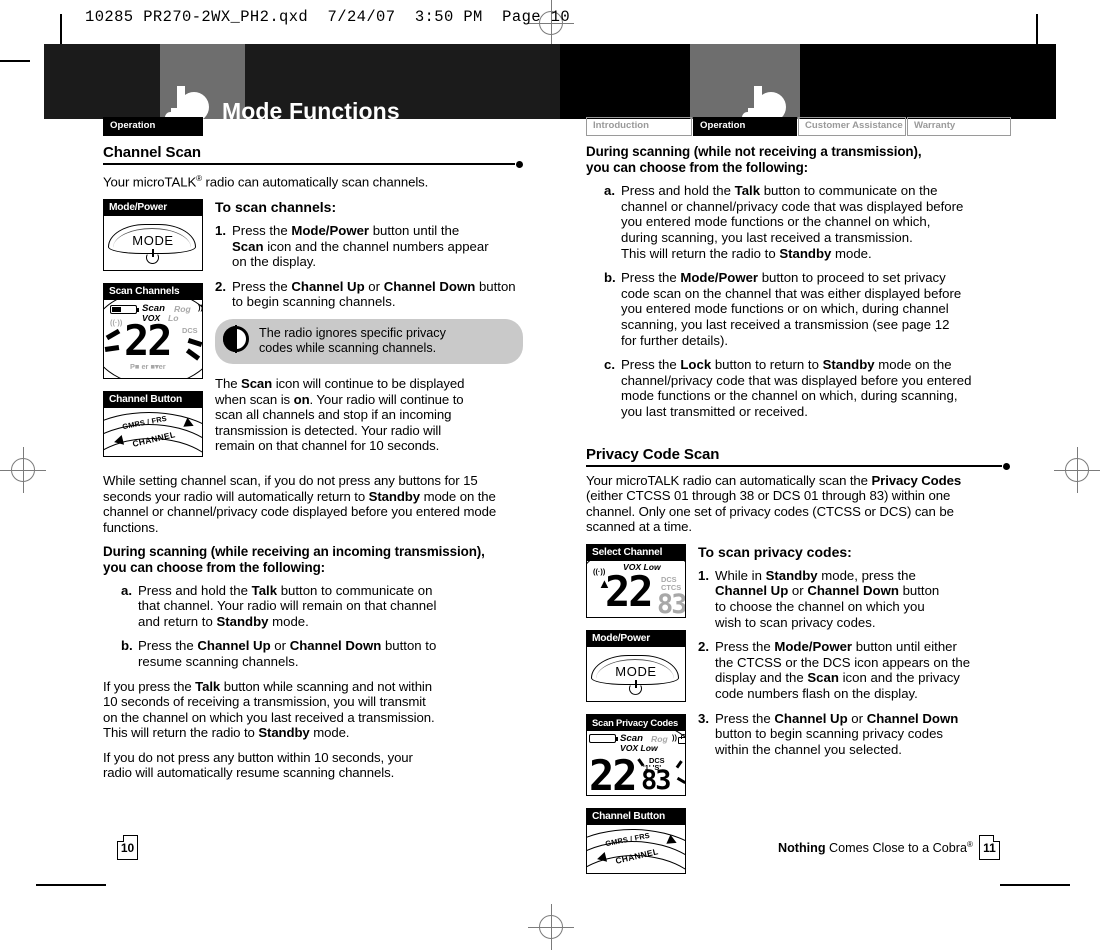 The width and height of the screenshot is (1100, 950). What do you see at coordinates (603, 738) in the screenshot?
I see `battery-icon` at bounding box center [603, 738].